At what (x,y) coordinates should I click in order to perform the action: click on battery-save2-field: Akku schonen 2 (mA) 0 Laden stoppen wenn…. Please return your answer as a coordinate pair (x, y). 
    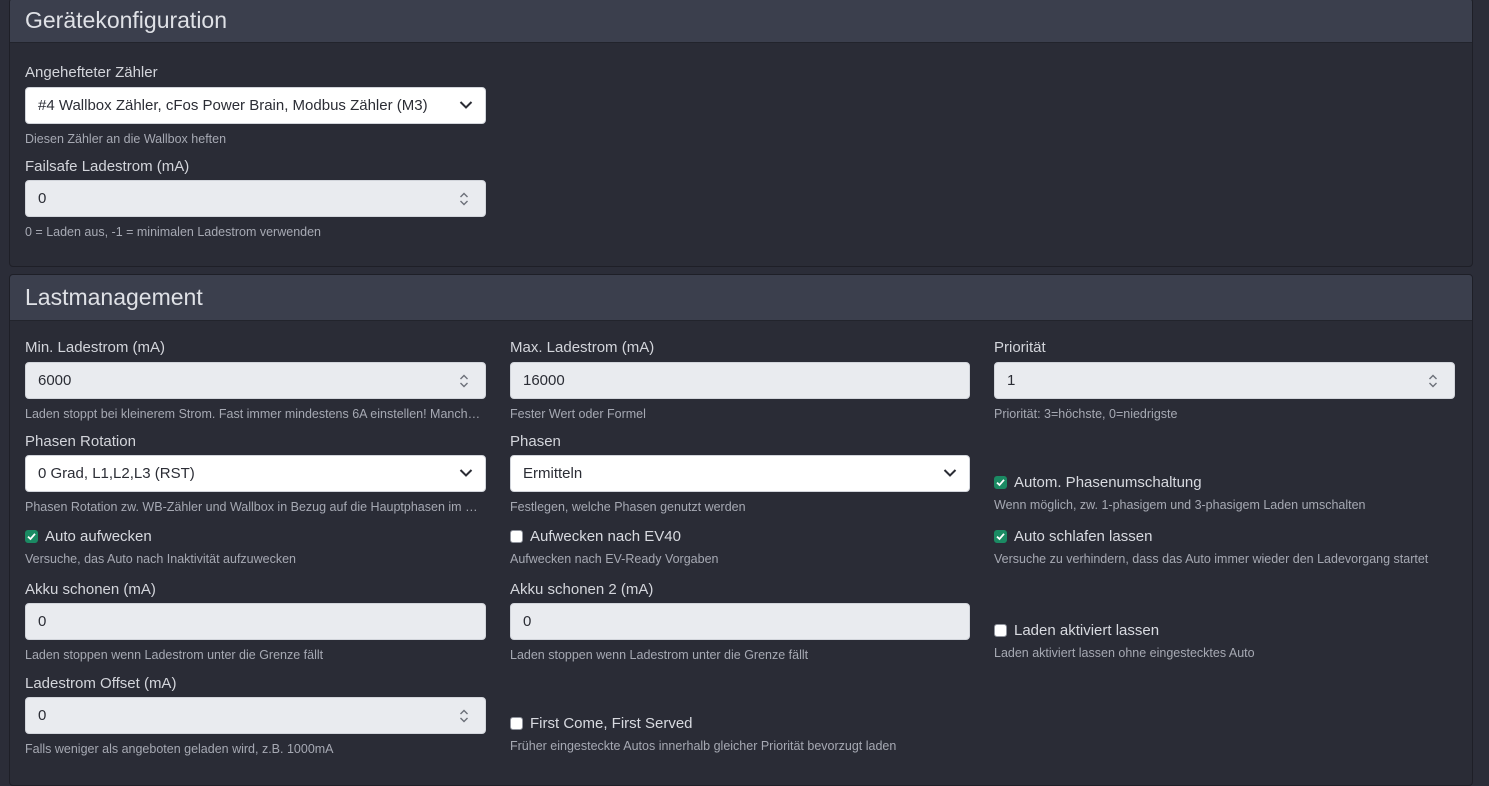
    Looking at the image, I should click on (740, 621).